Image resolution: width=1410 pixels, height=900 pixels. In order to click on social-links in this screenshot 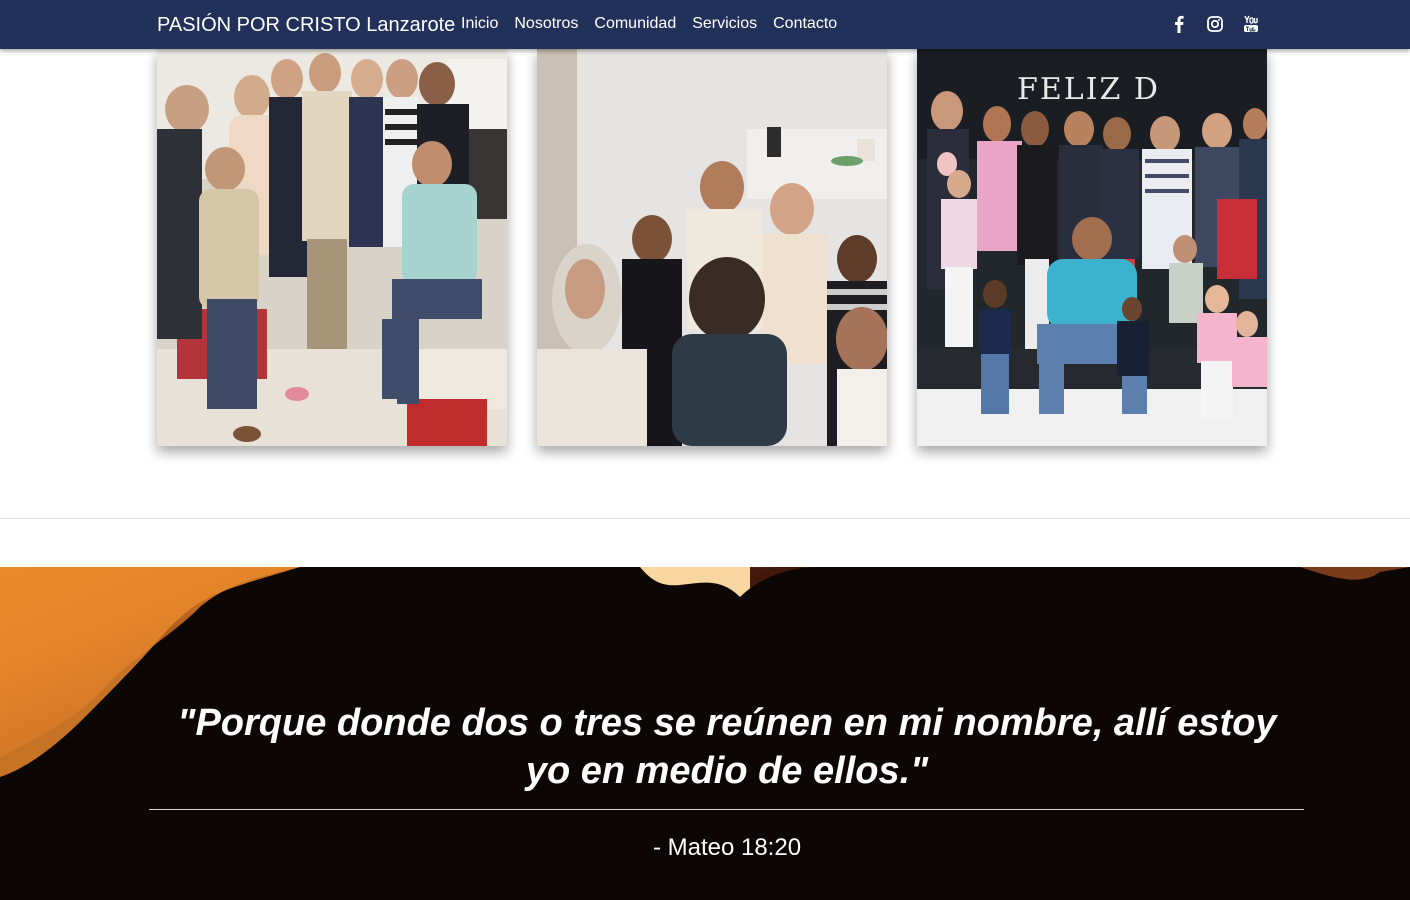, I will do `click(1215, 24)`.